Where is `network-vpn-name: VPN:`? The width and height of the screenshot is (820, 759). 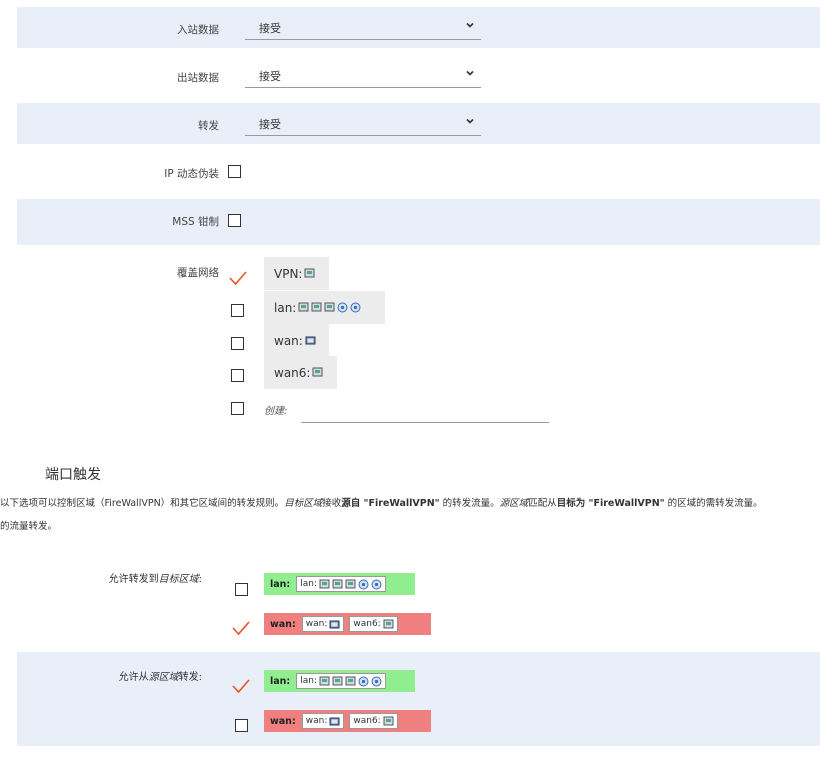 network-vpn-name: VPN: is located at coordinates (288, 274).